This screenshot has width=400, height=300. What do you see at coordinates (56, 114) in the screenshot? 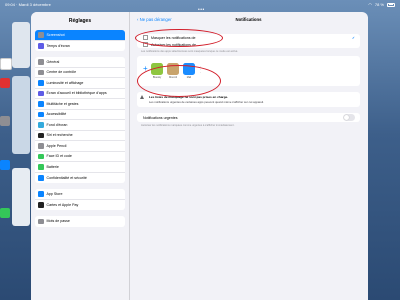
I see `sidebar-item-label: Accessibilité` at bounding box center [56, 114].